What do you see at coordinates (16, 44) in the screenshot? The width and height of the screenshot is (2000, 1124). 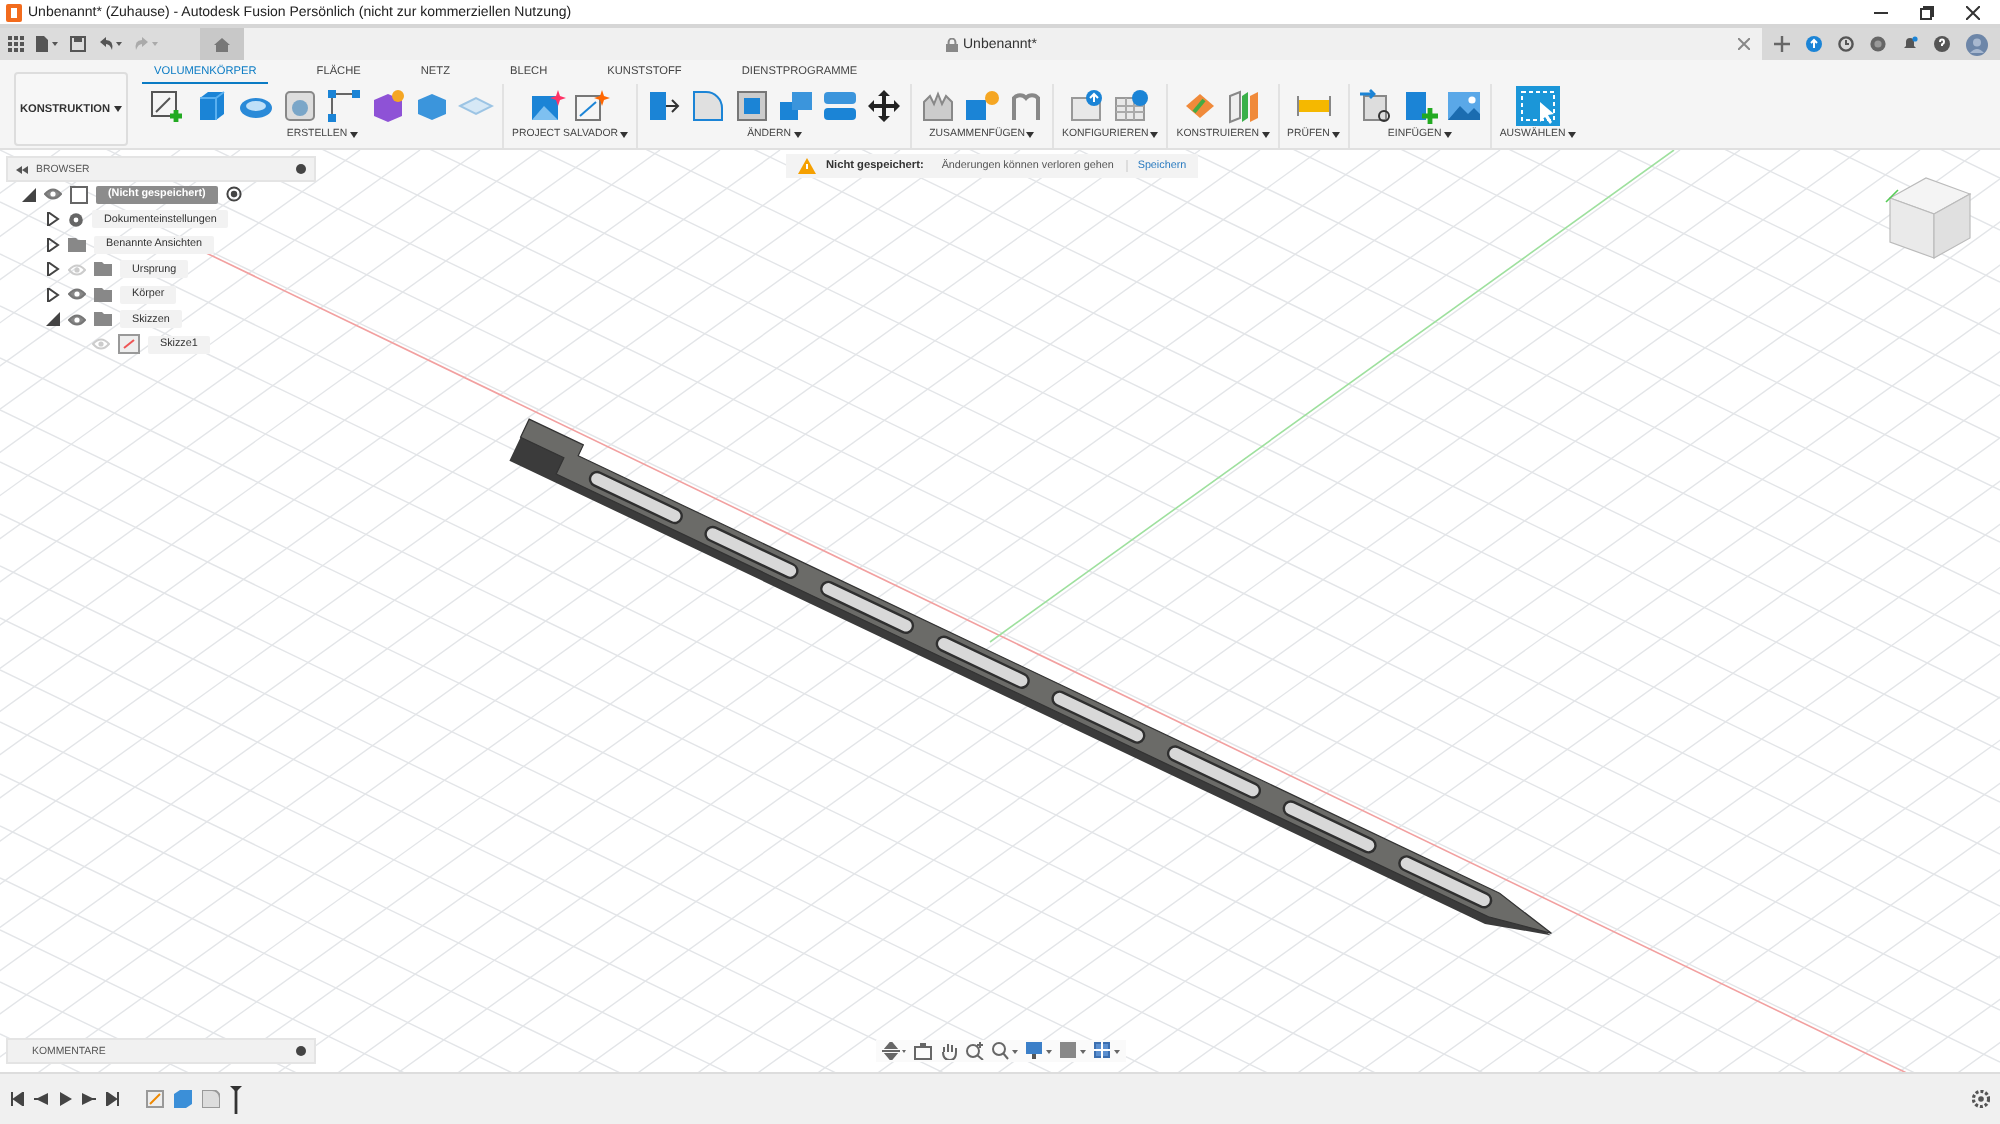 I see `apps-grid-icon` at bounding box center [16, 44].